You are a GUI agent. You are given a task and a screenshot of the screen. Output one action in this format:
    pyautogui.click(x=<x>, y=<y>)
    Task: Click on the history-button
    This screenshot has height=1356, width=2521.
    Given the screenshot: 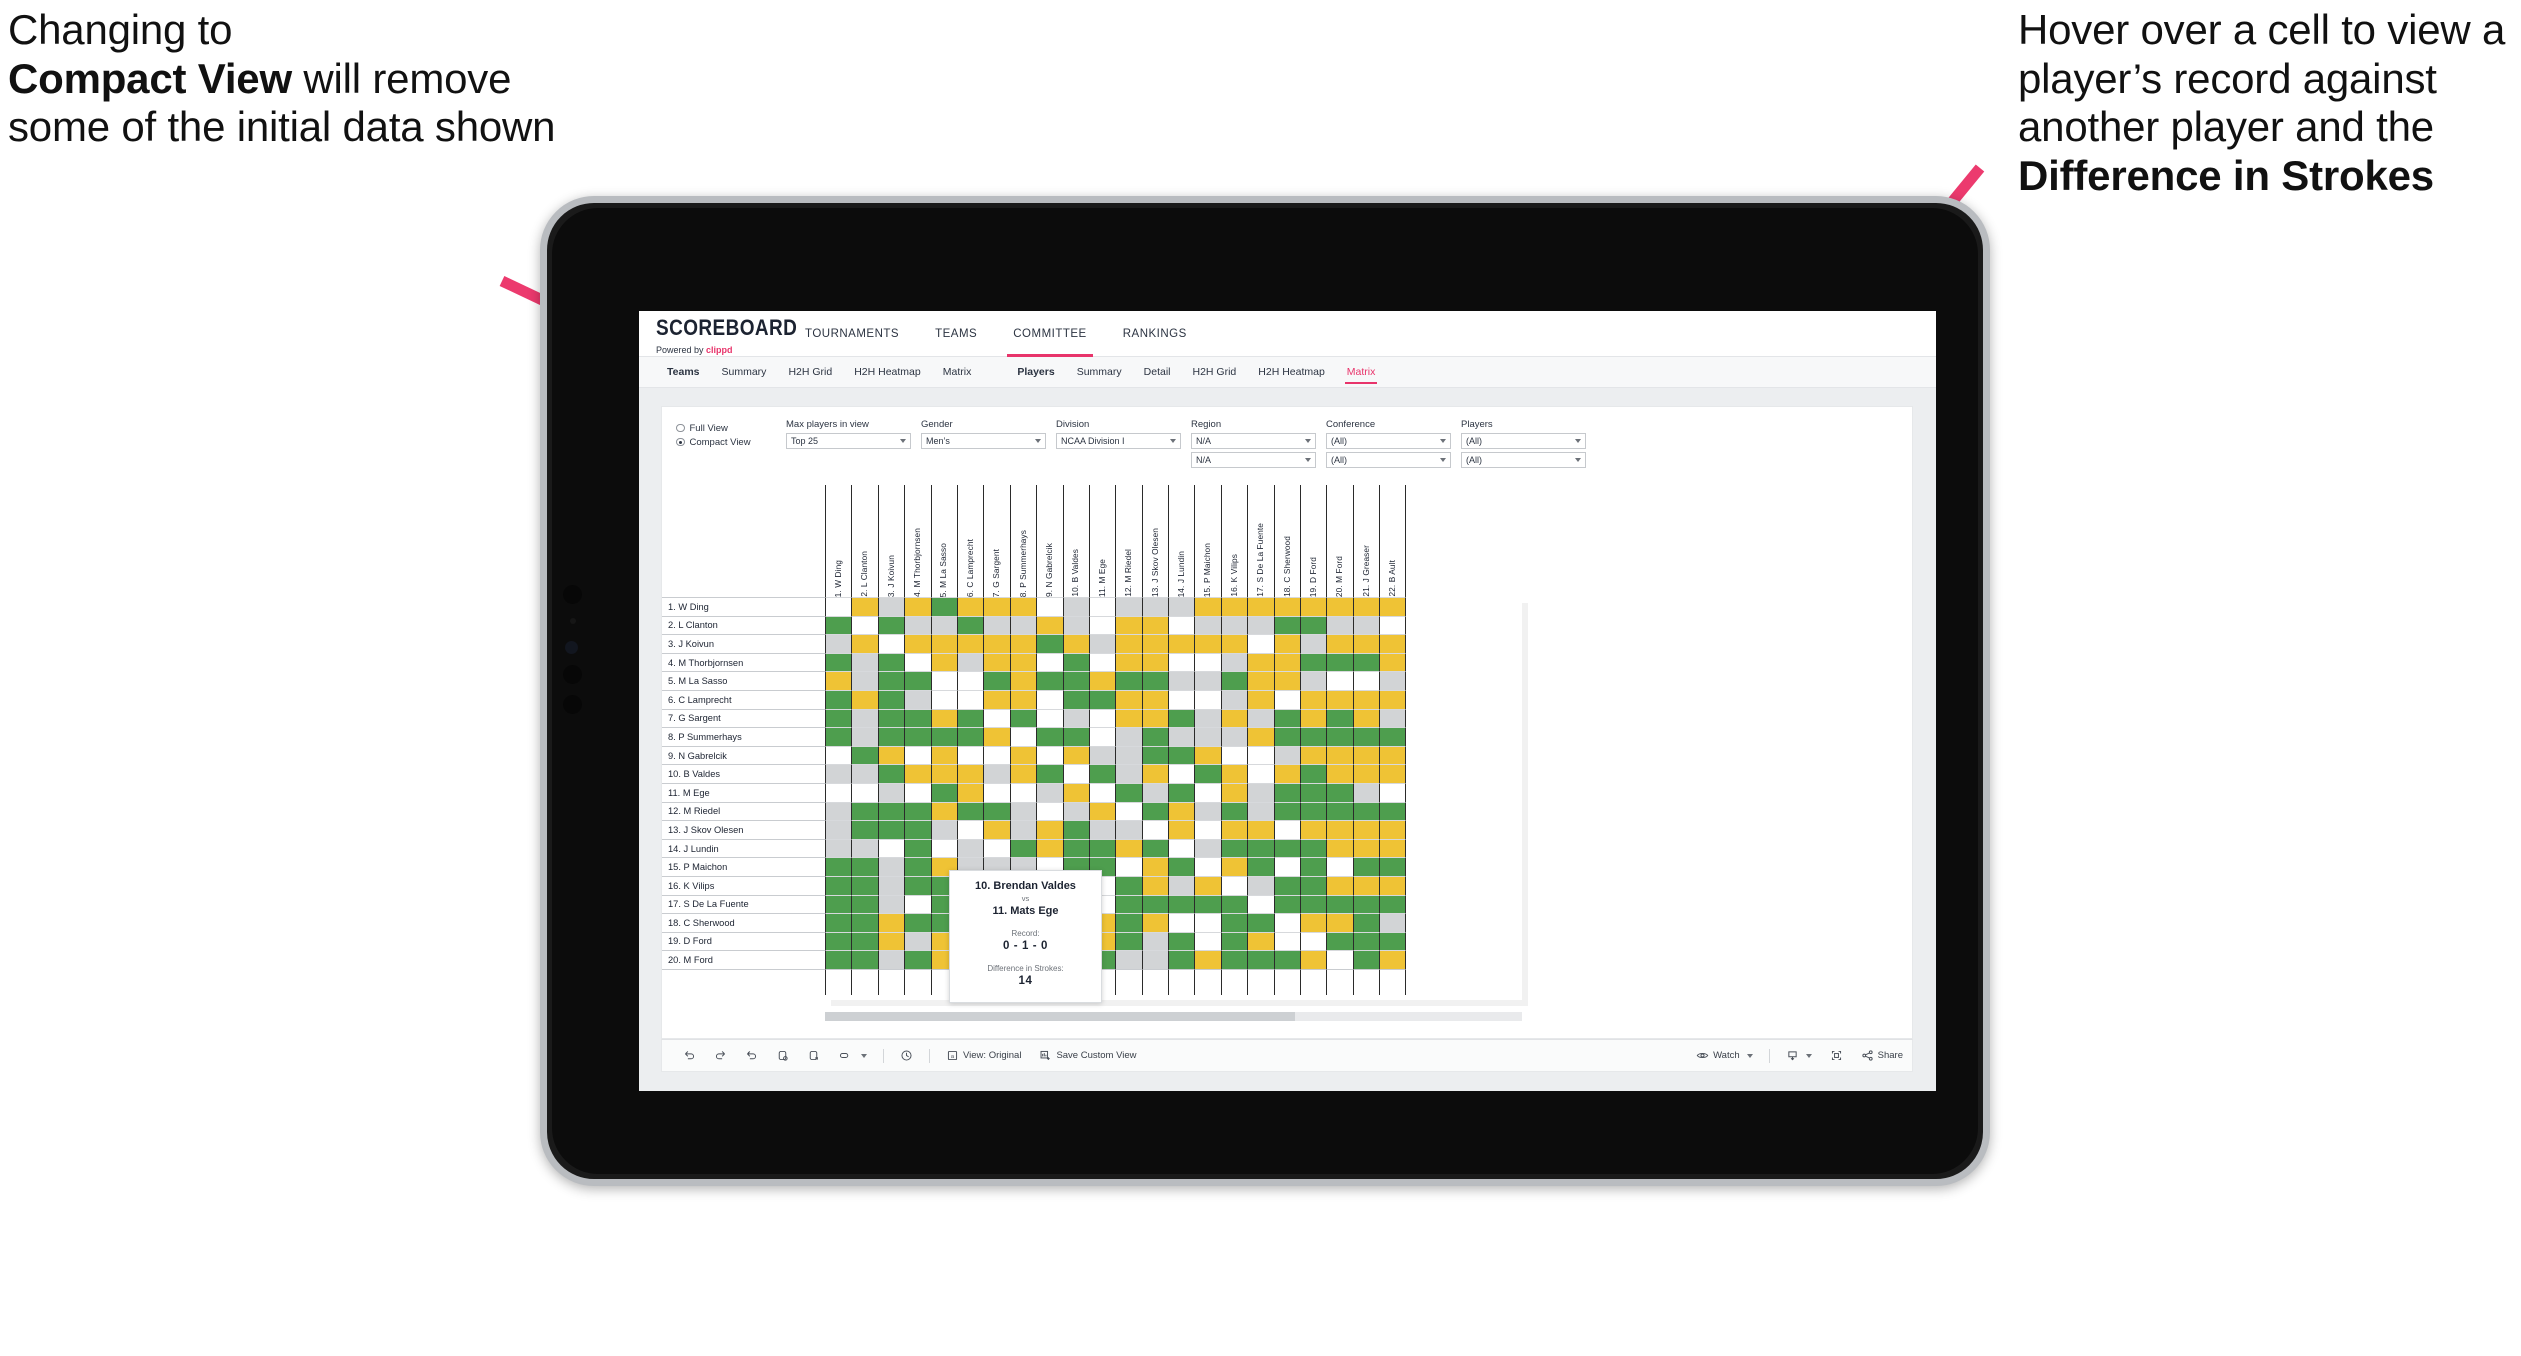 What is the action you would take?
    pyautogui.click(x=906, y=1055)
    